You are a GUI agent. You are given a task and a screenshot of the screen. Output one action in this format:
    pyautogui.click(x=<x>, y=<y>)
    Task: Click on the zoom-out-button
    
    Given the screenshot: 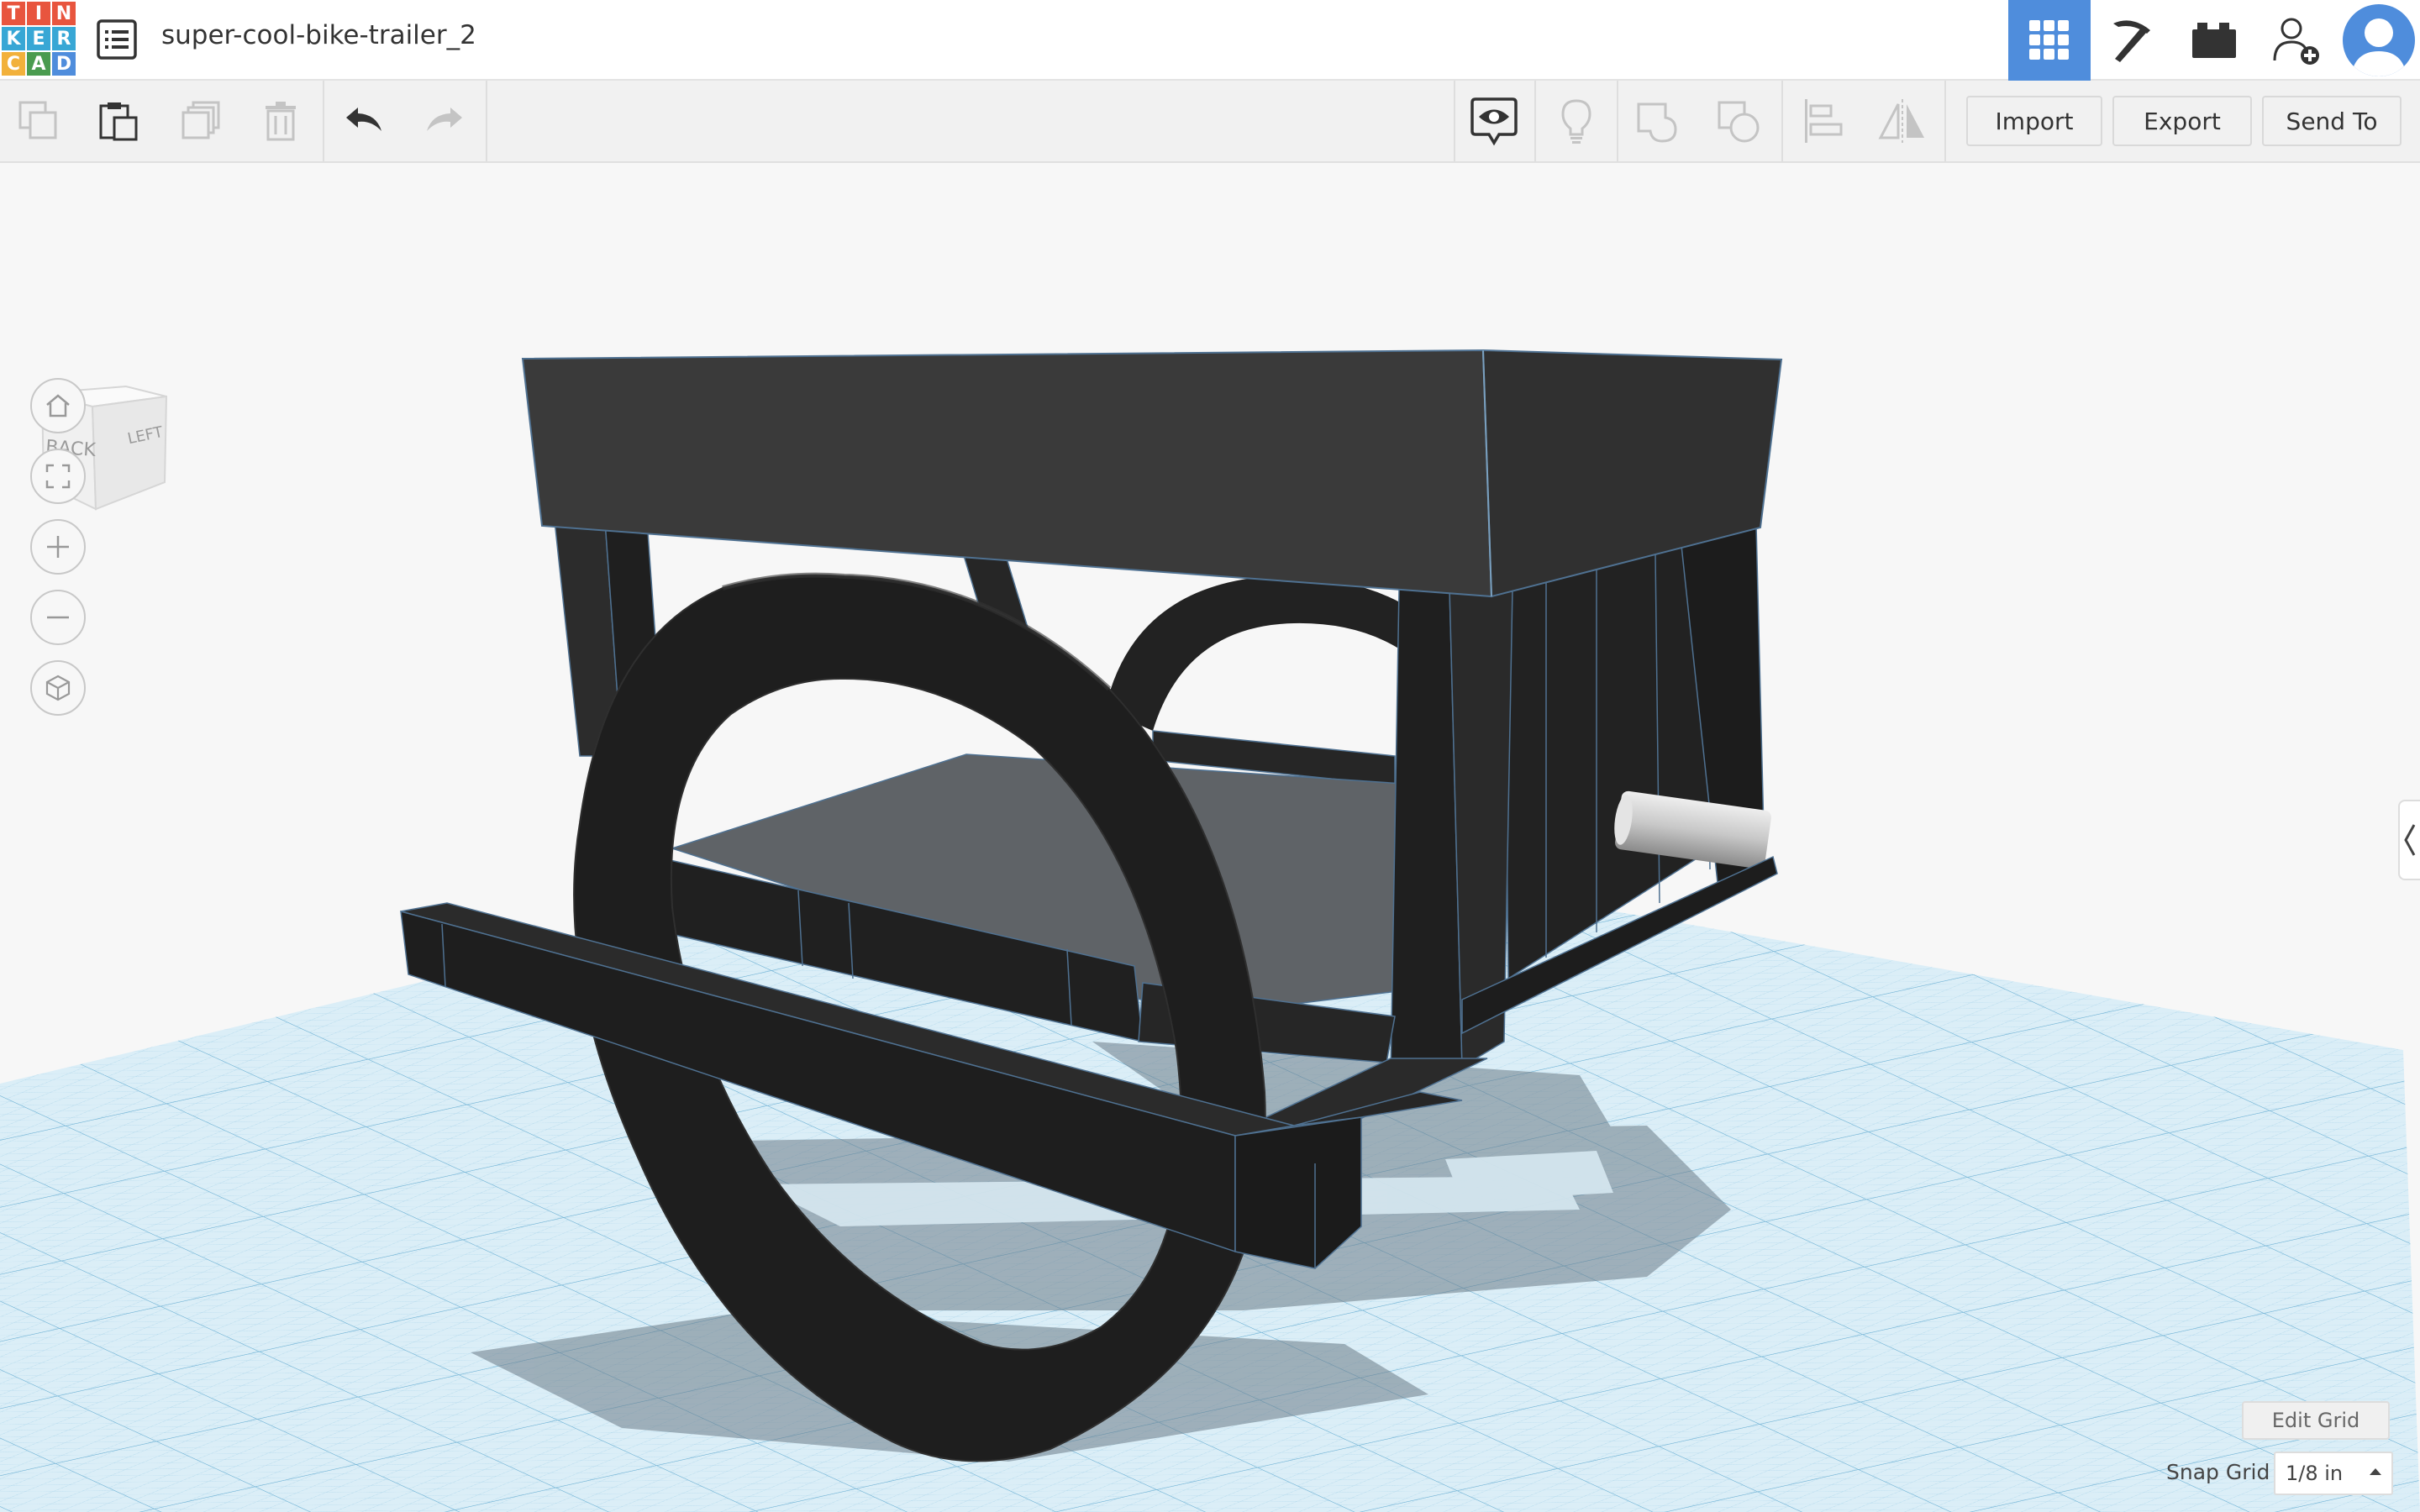 What is the action you would take?
    pyautogui.click(x=58, y=617)
    